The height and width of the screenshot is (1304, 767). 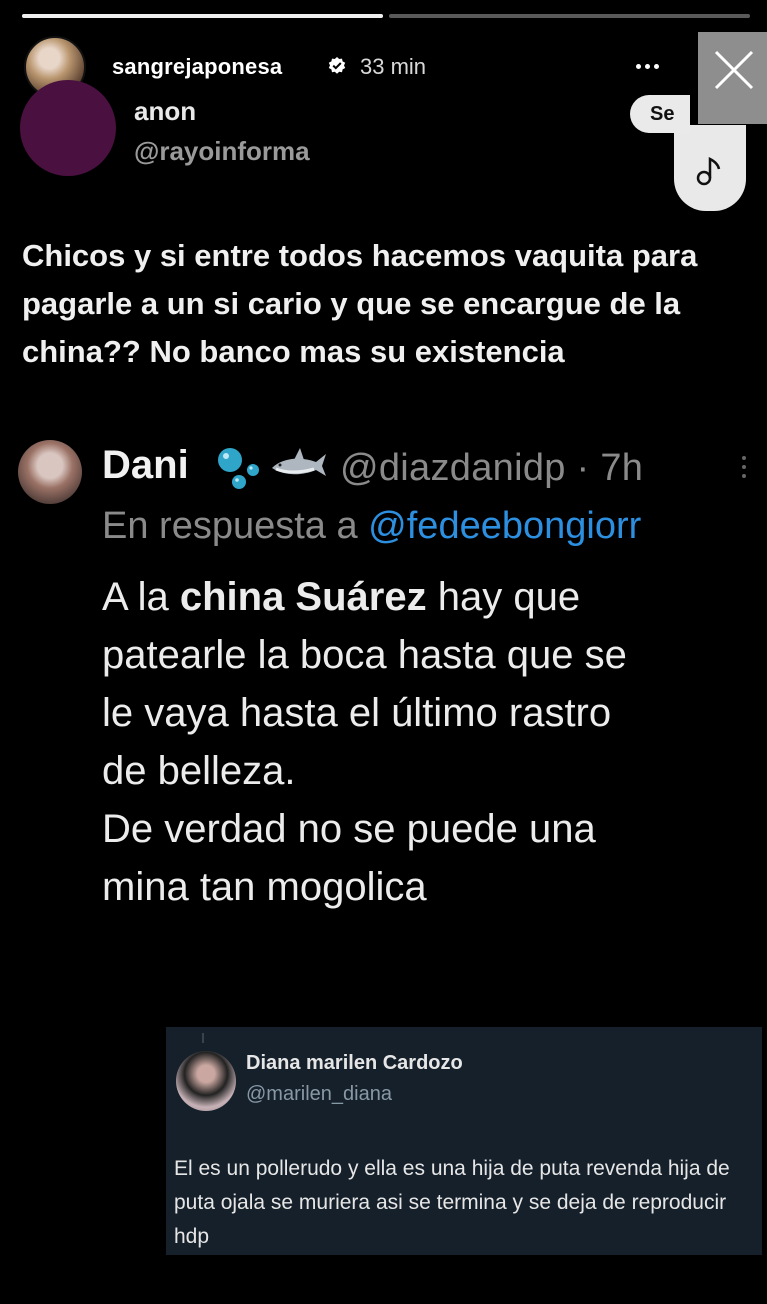 I want to click on tweet2-line: patearle la boca hasta que se, so click(x=364, y=655).